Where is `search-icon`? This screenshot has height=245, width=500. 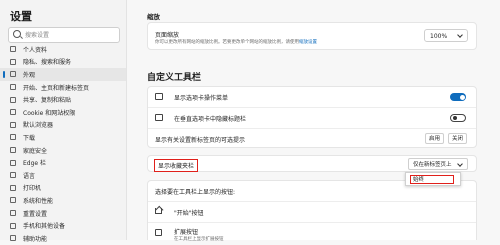
search-icon is located at coordinates (17, 34).